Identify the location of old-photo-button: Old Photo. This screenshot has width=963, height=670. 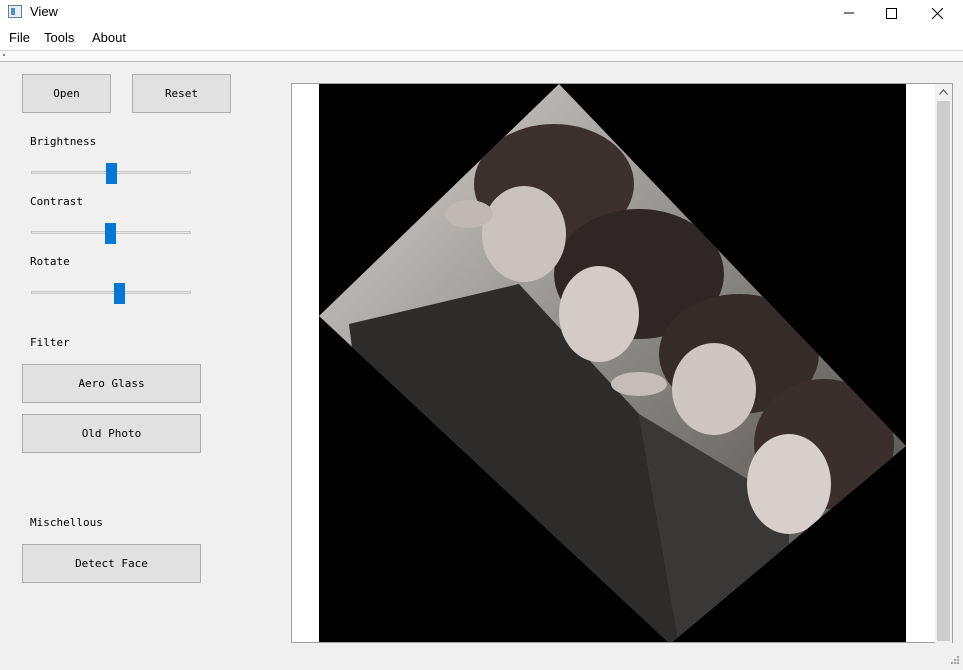
(111, 433).